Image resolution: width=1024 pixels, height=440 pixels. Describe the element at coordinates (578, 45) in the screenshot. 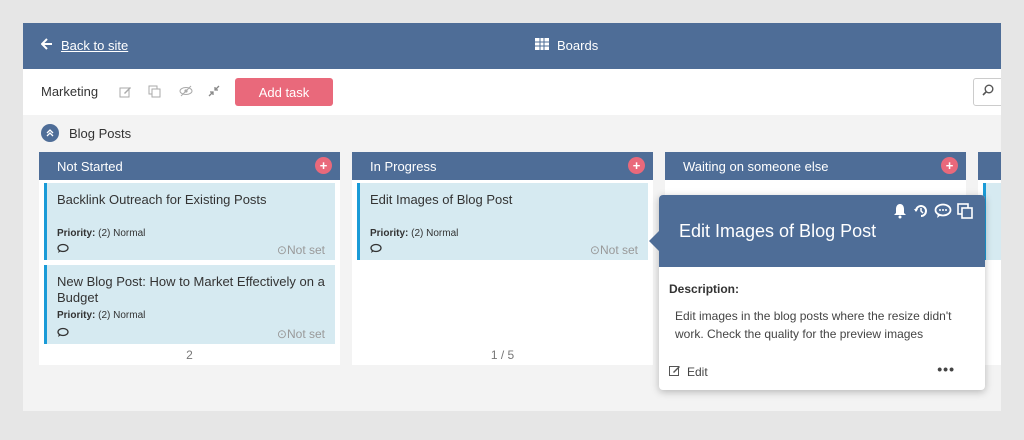

I see `boards-label: Boards` at that location.